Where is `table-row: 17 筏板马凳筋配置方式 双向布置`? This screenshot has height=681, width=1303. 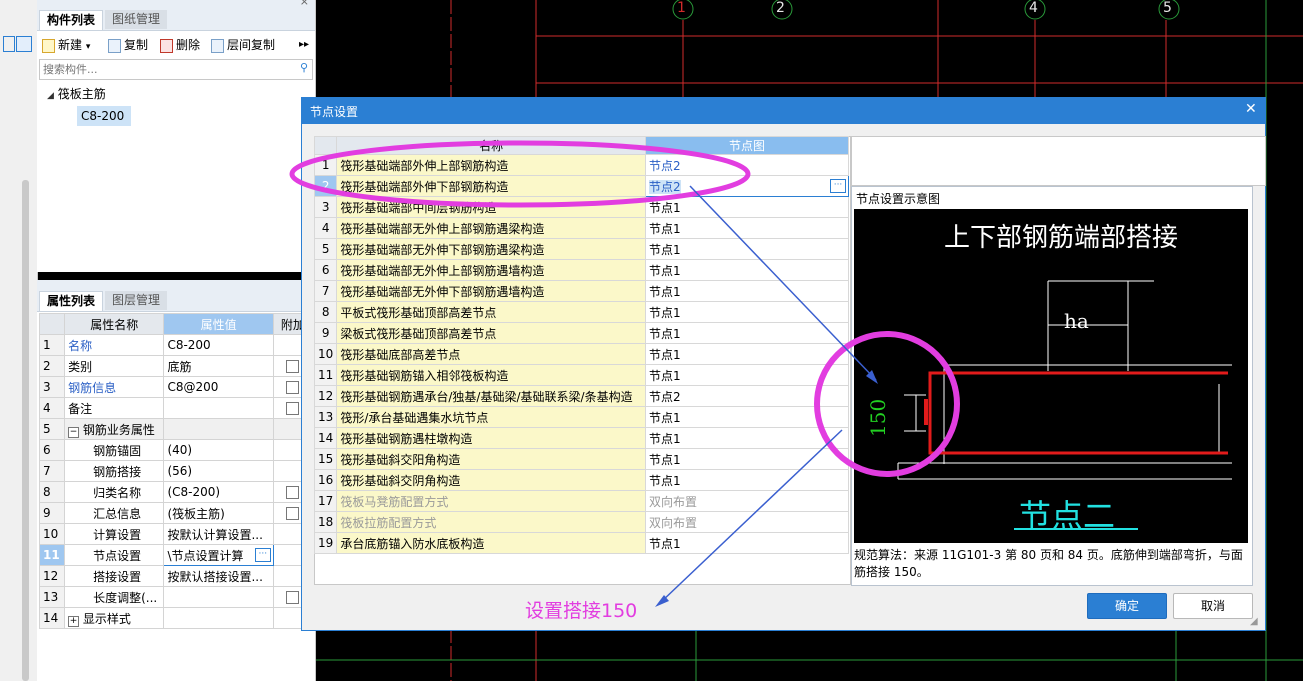
table-row: 17 筏板马凳筋配置方式 双向布置 is located at coordinates (581, 501).